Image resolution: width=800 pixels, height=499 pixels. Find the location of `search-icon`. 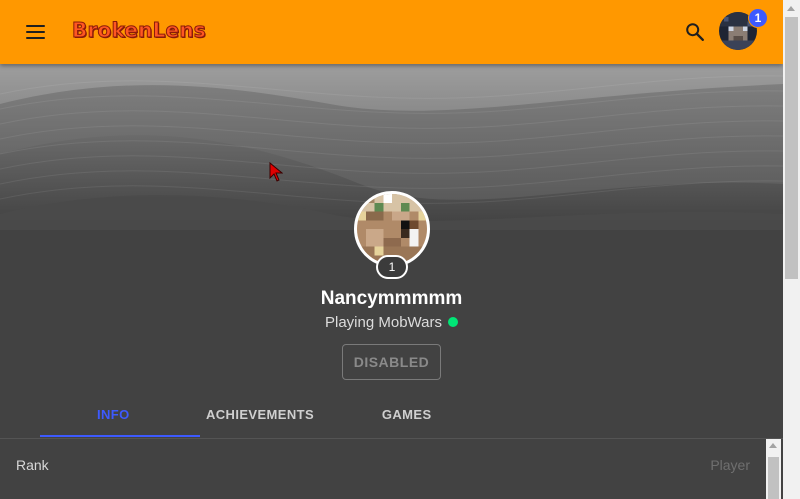

search-icon is located at coordinates (695, 32).